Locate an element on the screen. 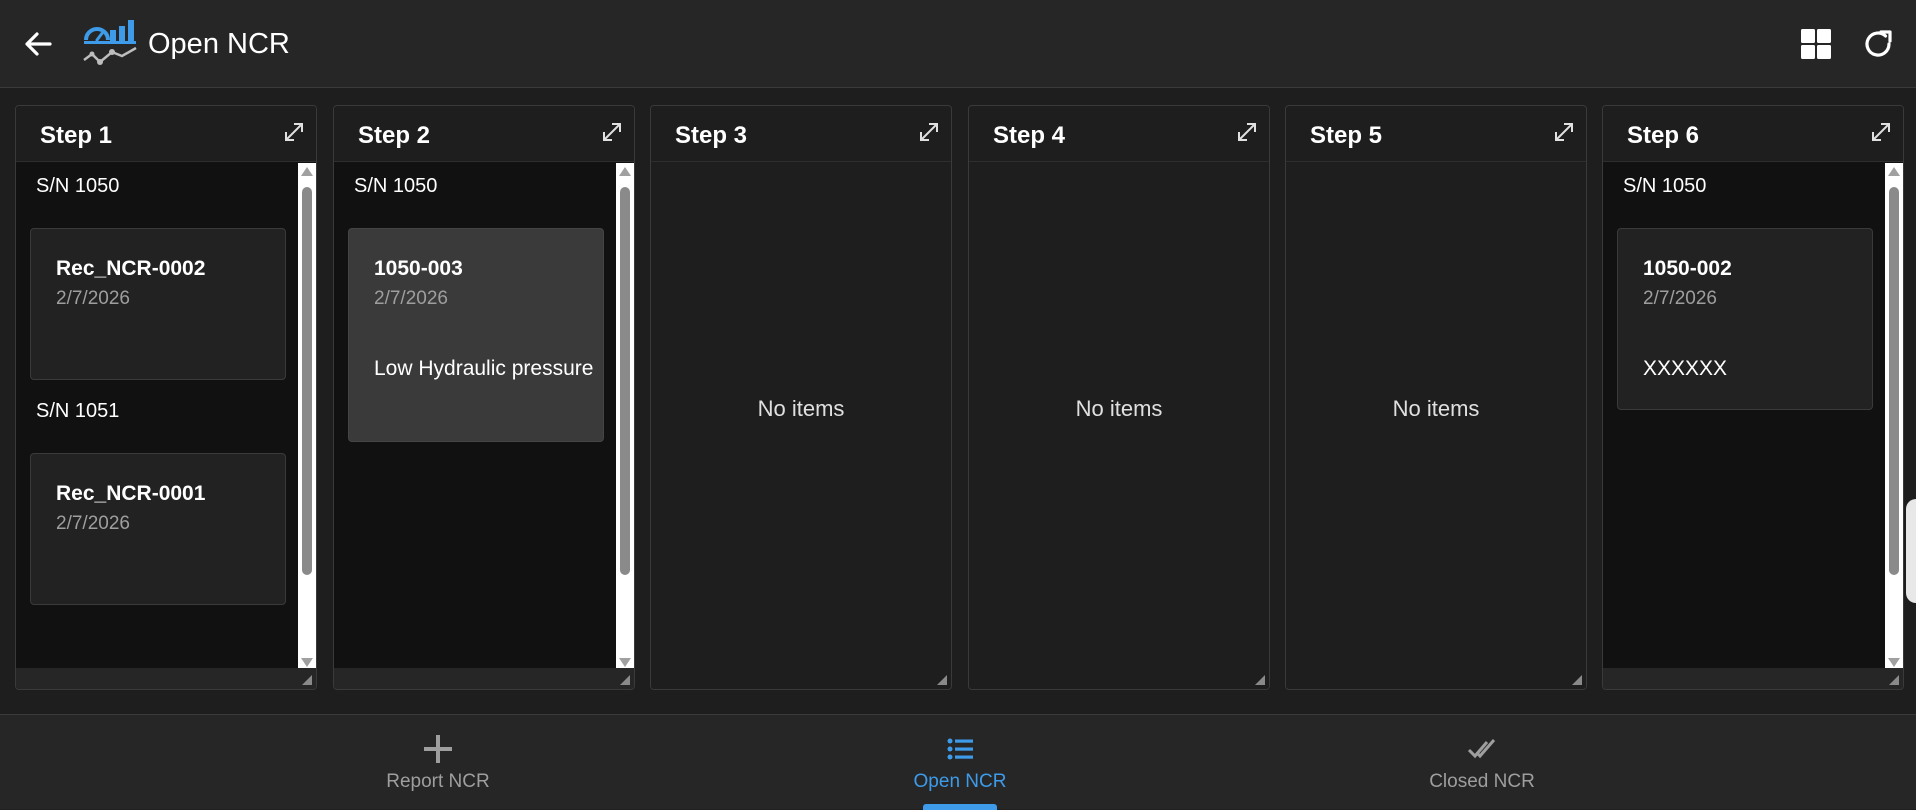  column-header: Step 4 is located at coordinates (1119, 134).